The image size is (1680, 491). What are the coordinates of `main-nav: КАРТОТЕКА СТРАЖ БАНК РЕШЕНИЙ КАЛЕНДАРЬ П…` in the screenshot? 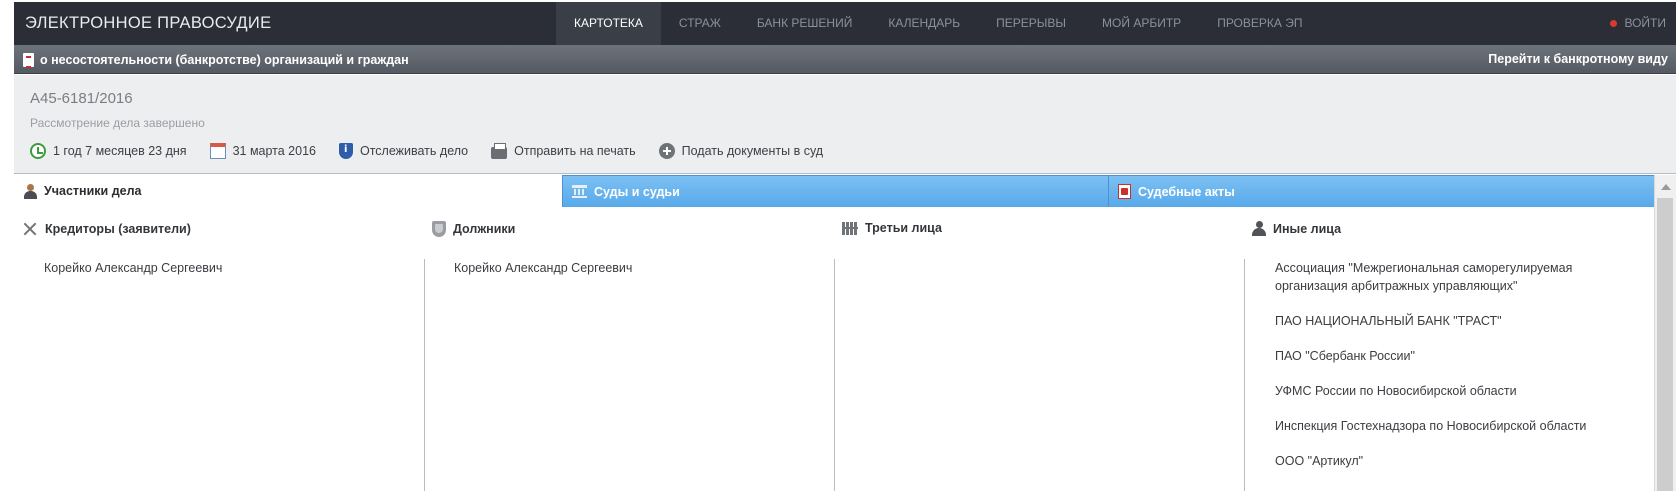 It's located at (938, 23).